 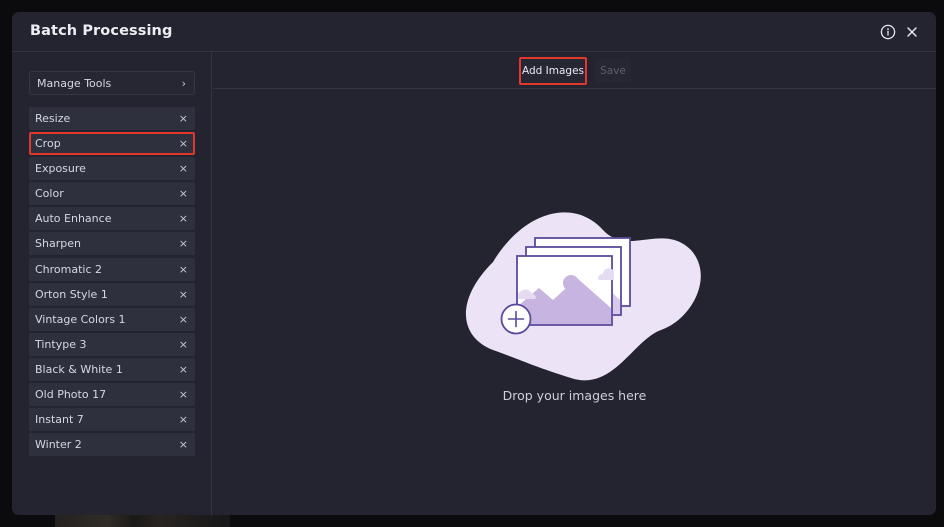 I want to click on close-icon, so click(x=912, y=32).